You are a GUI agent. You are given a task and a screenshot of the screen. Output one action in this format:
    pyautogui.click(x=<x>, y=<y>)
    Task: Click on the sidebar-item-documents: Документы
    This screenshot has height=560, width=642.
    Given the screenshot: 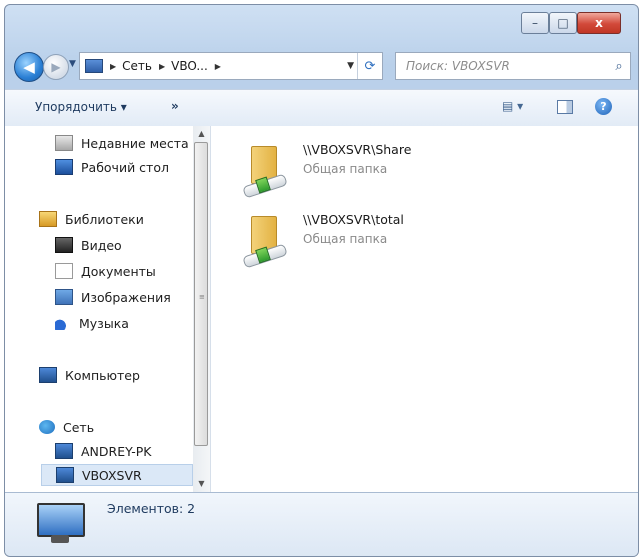 What is the action you would take?
    pyautogui.click(x=80, y=271)
    